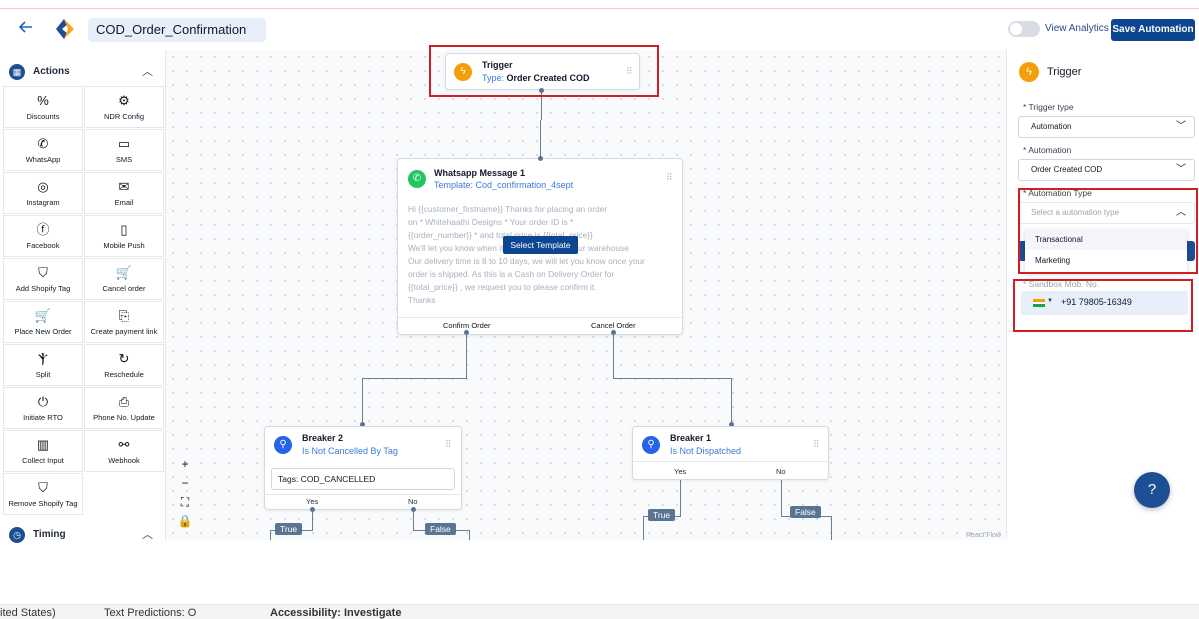  Describe the element at coordinates (124, 229) in the screenshot. I see `mobile-push-icon: ▯` at that location.